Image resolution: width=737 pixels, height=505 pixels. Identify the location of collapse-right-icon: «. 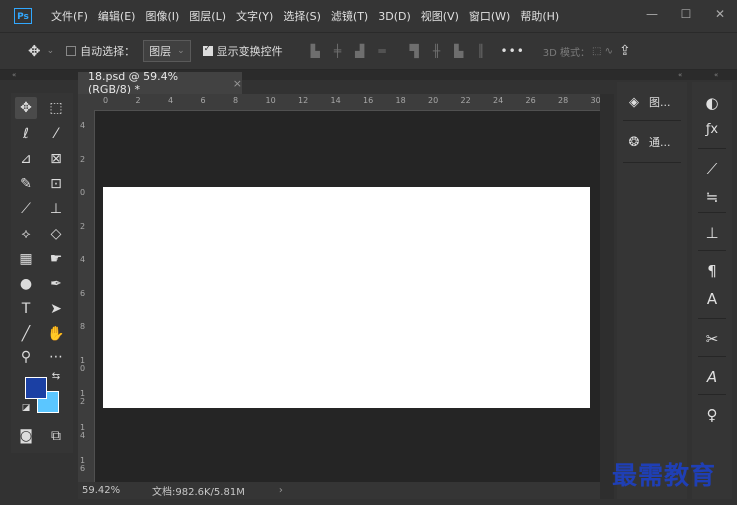
(716, 75).